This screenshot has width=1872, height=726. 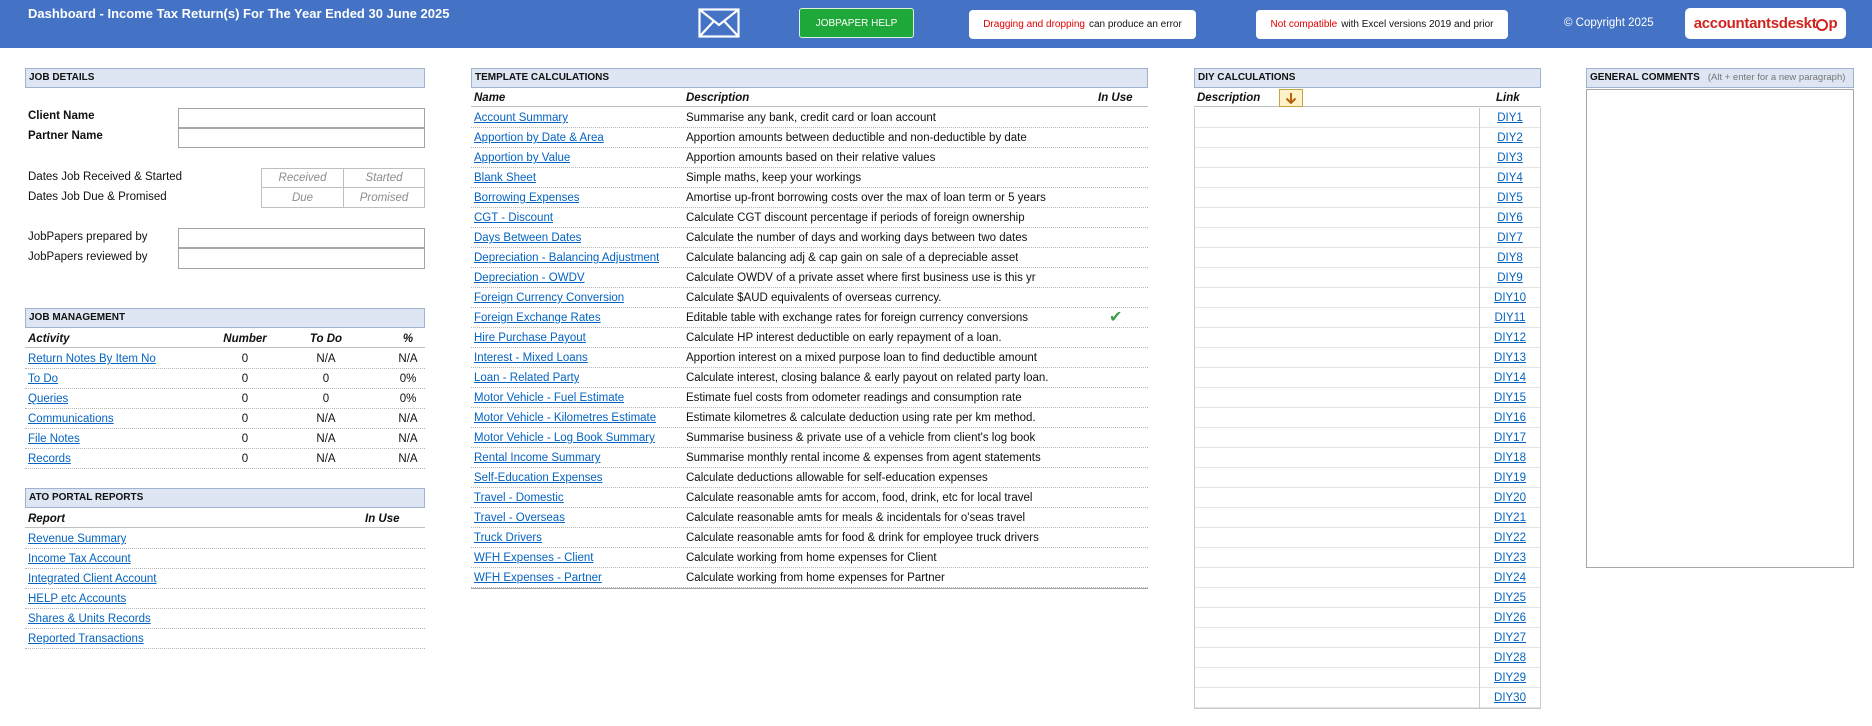 I want to click on promised-date-field: Promised, so click(x=384, y=197).